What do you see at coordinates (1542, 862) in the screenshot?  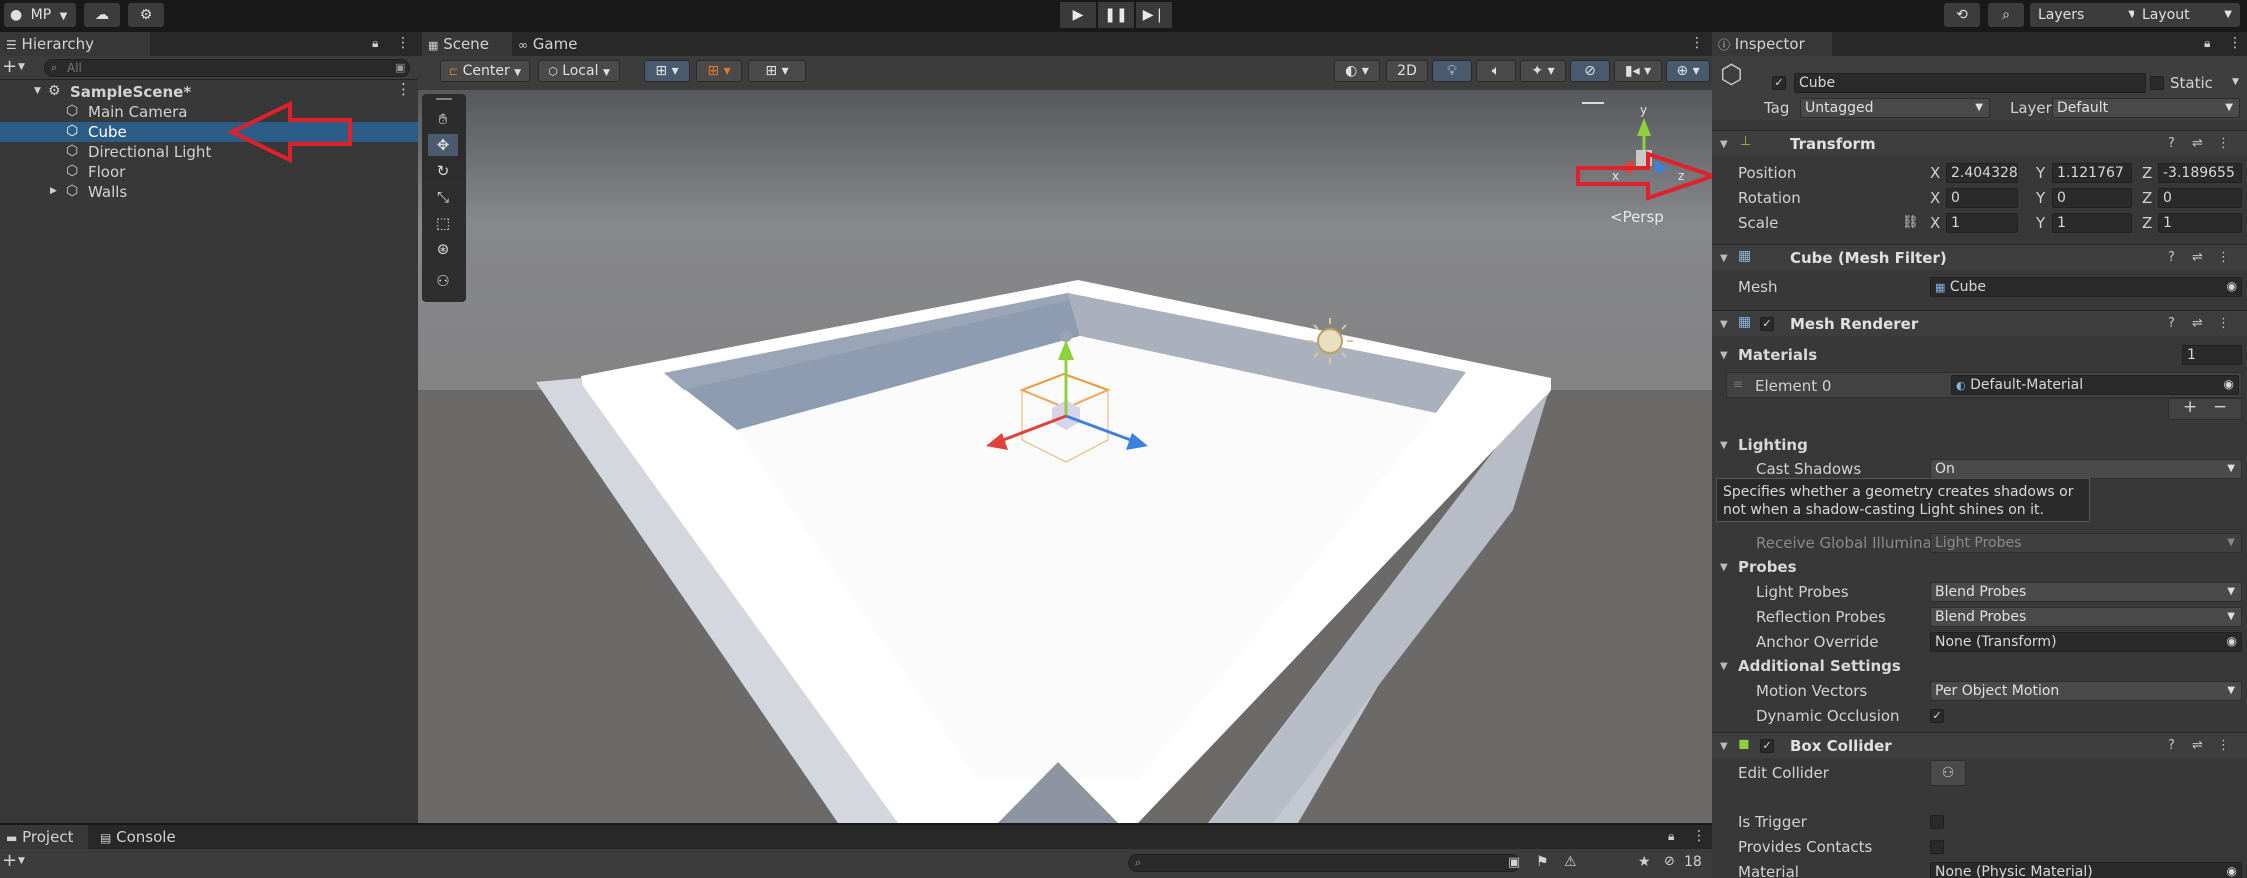 I see `search-by-label-icon: ⚑` at bounding box center [1542, 862].